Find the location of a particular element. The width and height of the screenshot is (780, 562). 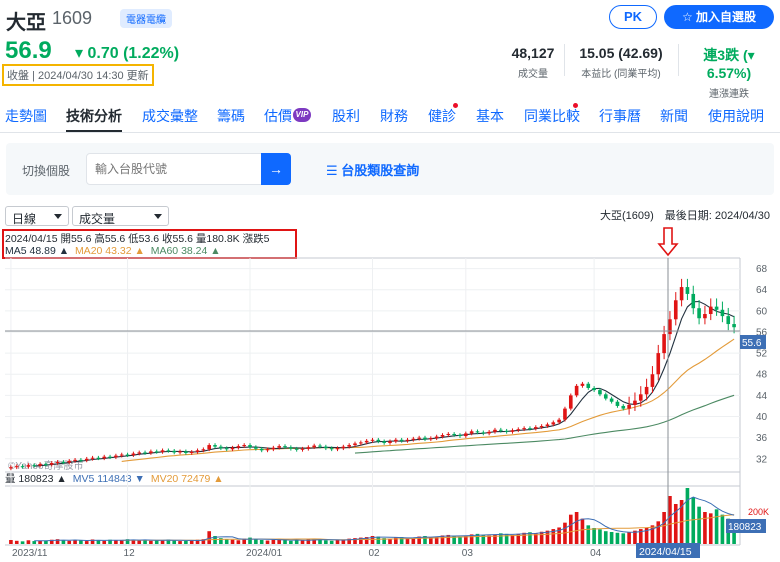

volume-readout: 量 180823 ▲ MV5 114843 ▼ MV20 72479 ▲ is located at coordinates (114, 479).